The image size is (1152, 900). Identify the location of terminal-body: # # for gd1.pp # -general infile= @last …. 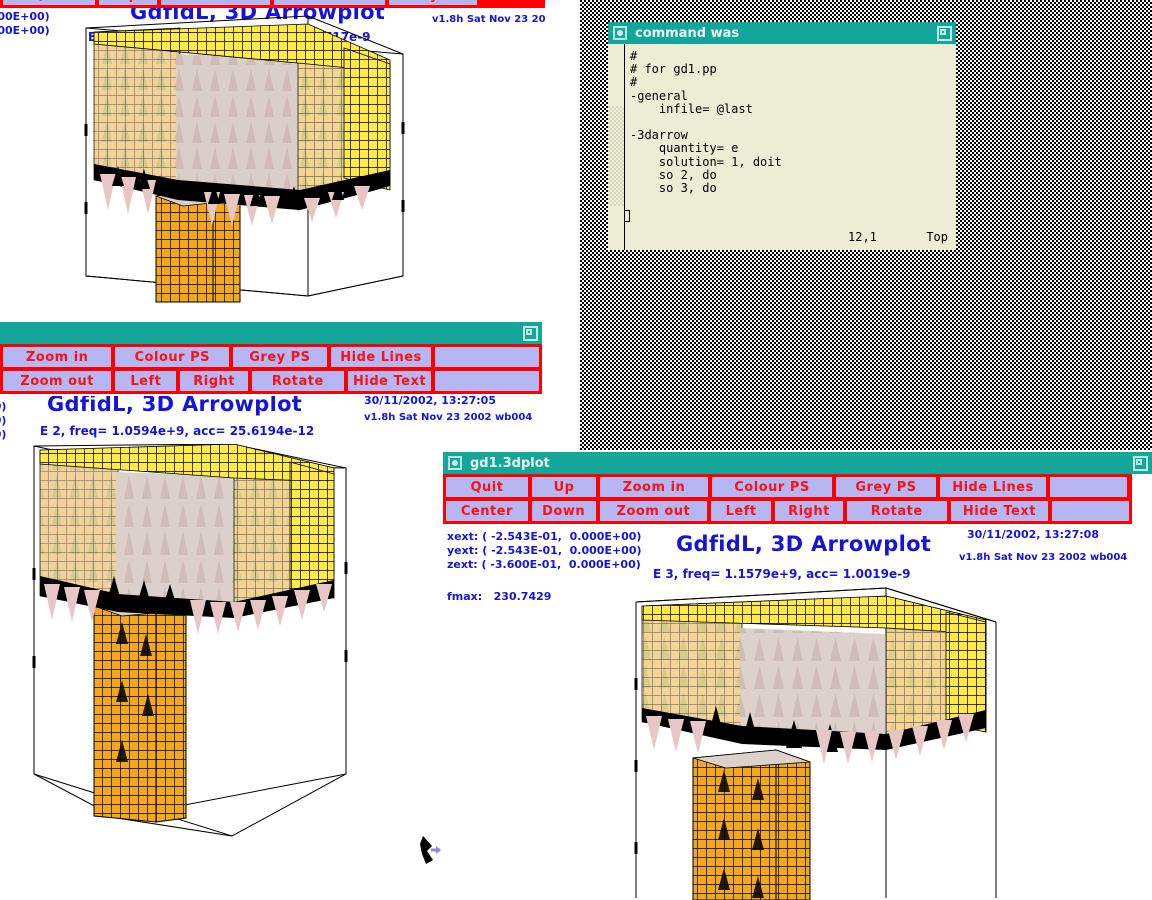
(782, 147).